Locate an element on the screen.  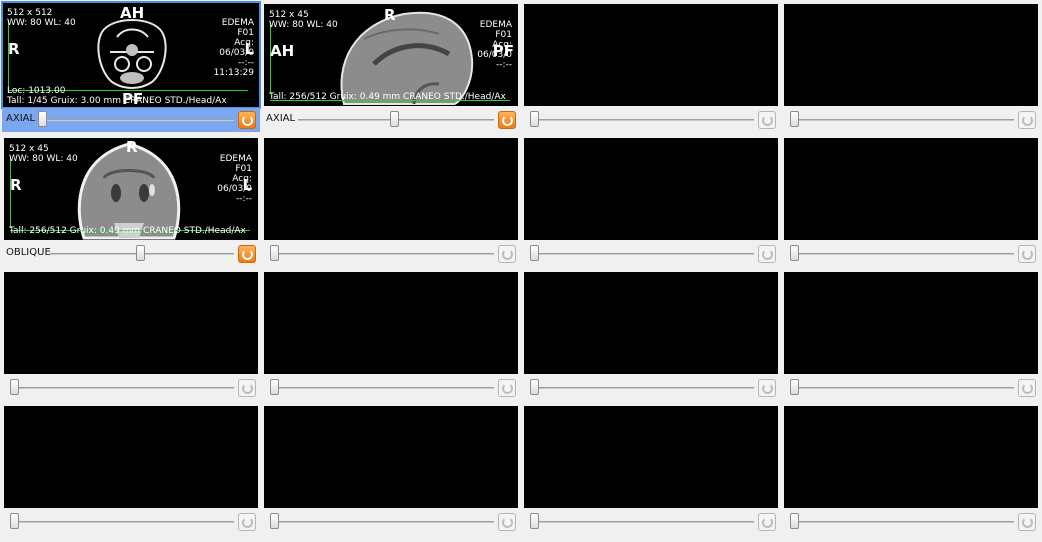
viewer-controls-1: AXIAL is located at coordinates (131, 120).